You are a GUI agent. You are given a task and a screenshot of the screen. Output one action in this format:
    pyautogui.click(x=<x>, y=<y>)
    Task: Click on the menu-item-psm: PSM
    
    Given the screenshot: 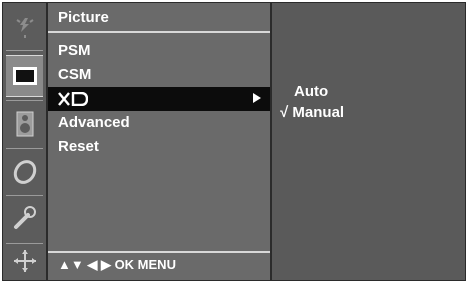 What is the action you would take?
    pyautogui.click(x=159, y=51)
    